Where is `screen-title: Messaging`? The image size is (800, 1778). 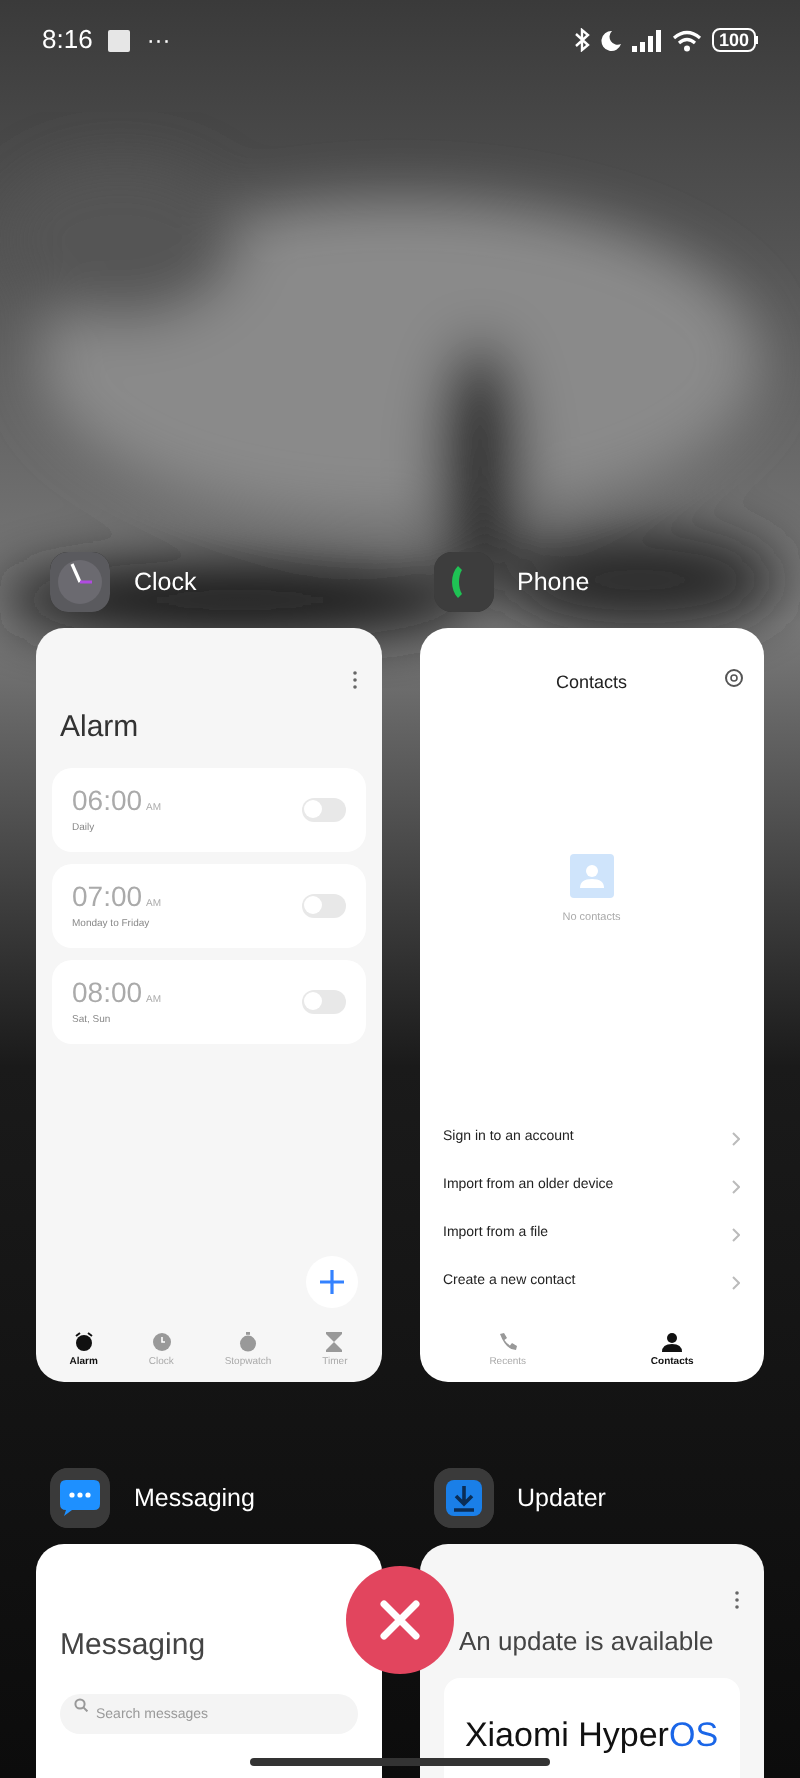
screen-title: Messaging is located at coordinates (133, 1646).